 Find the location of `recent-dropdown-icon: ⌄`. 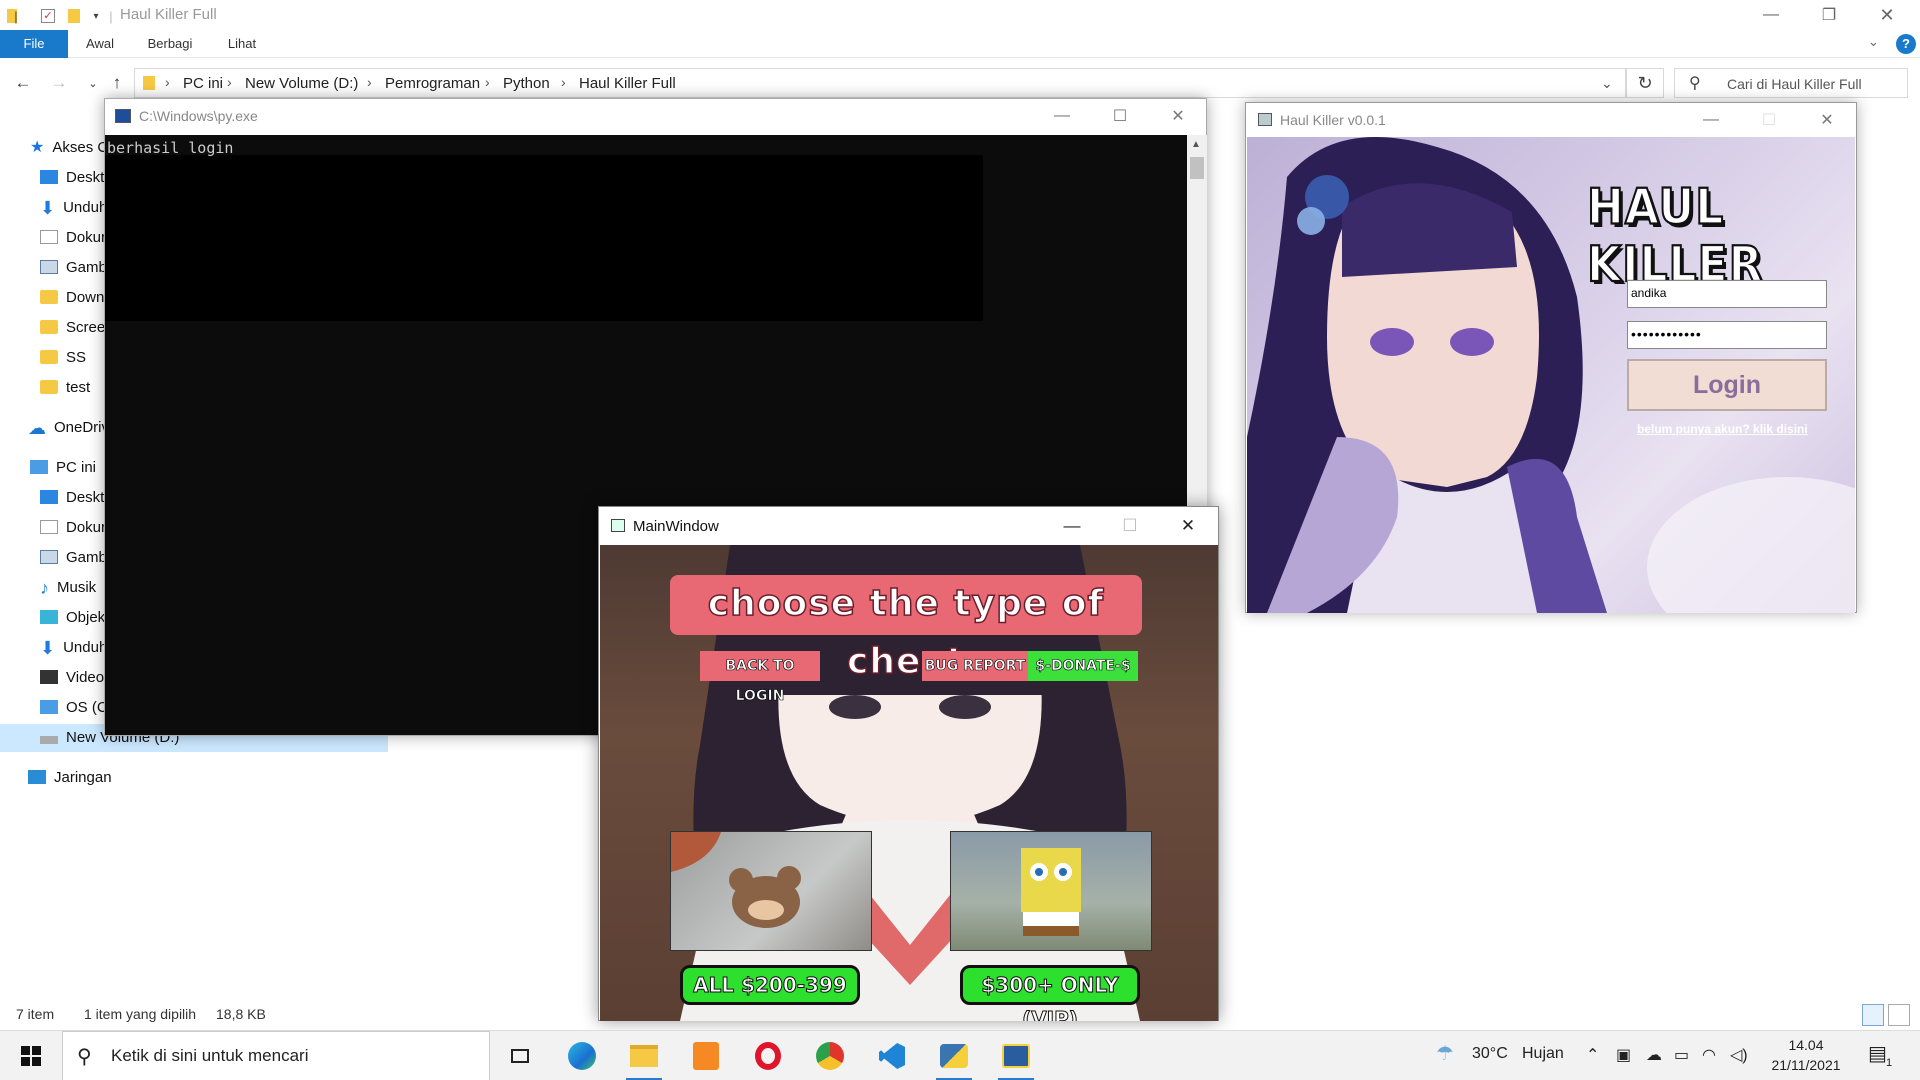

recent-dropdown-icon: ⌄ is located at coordinates (93, 83).